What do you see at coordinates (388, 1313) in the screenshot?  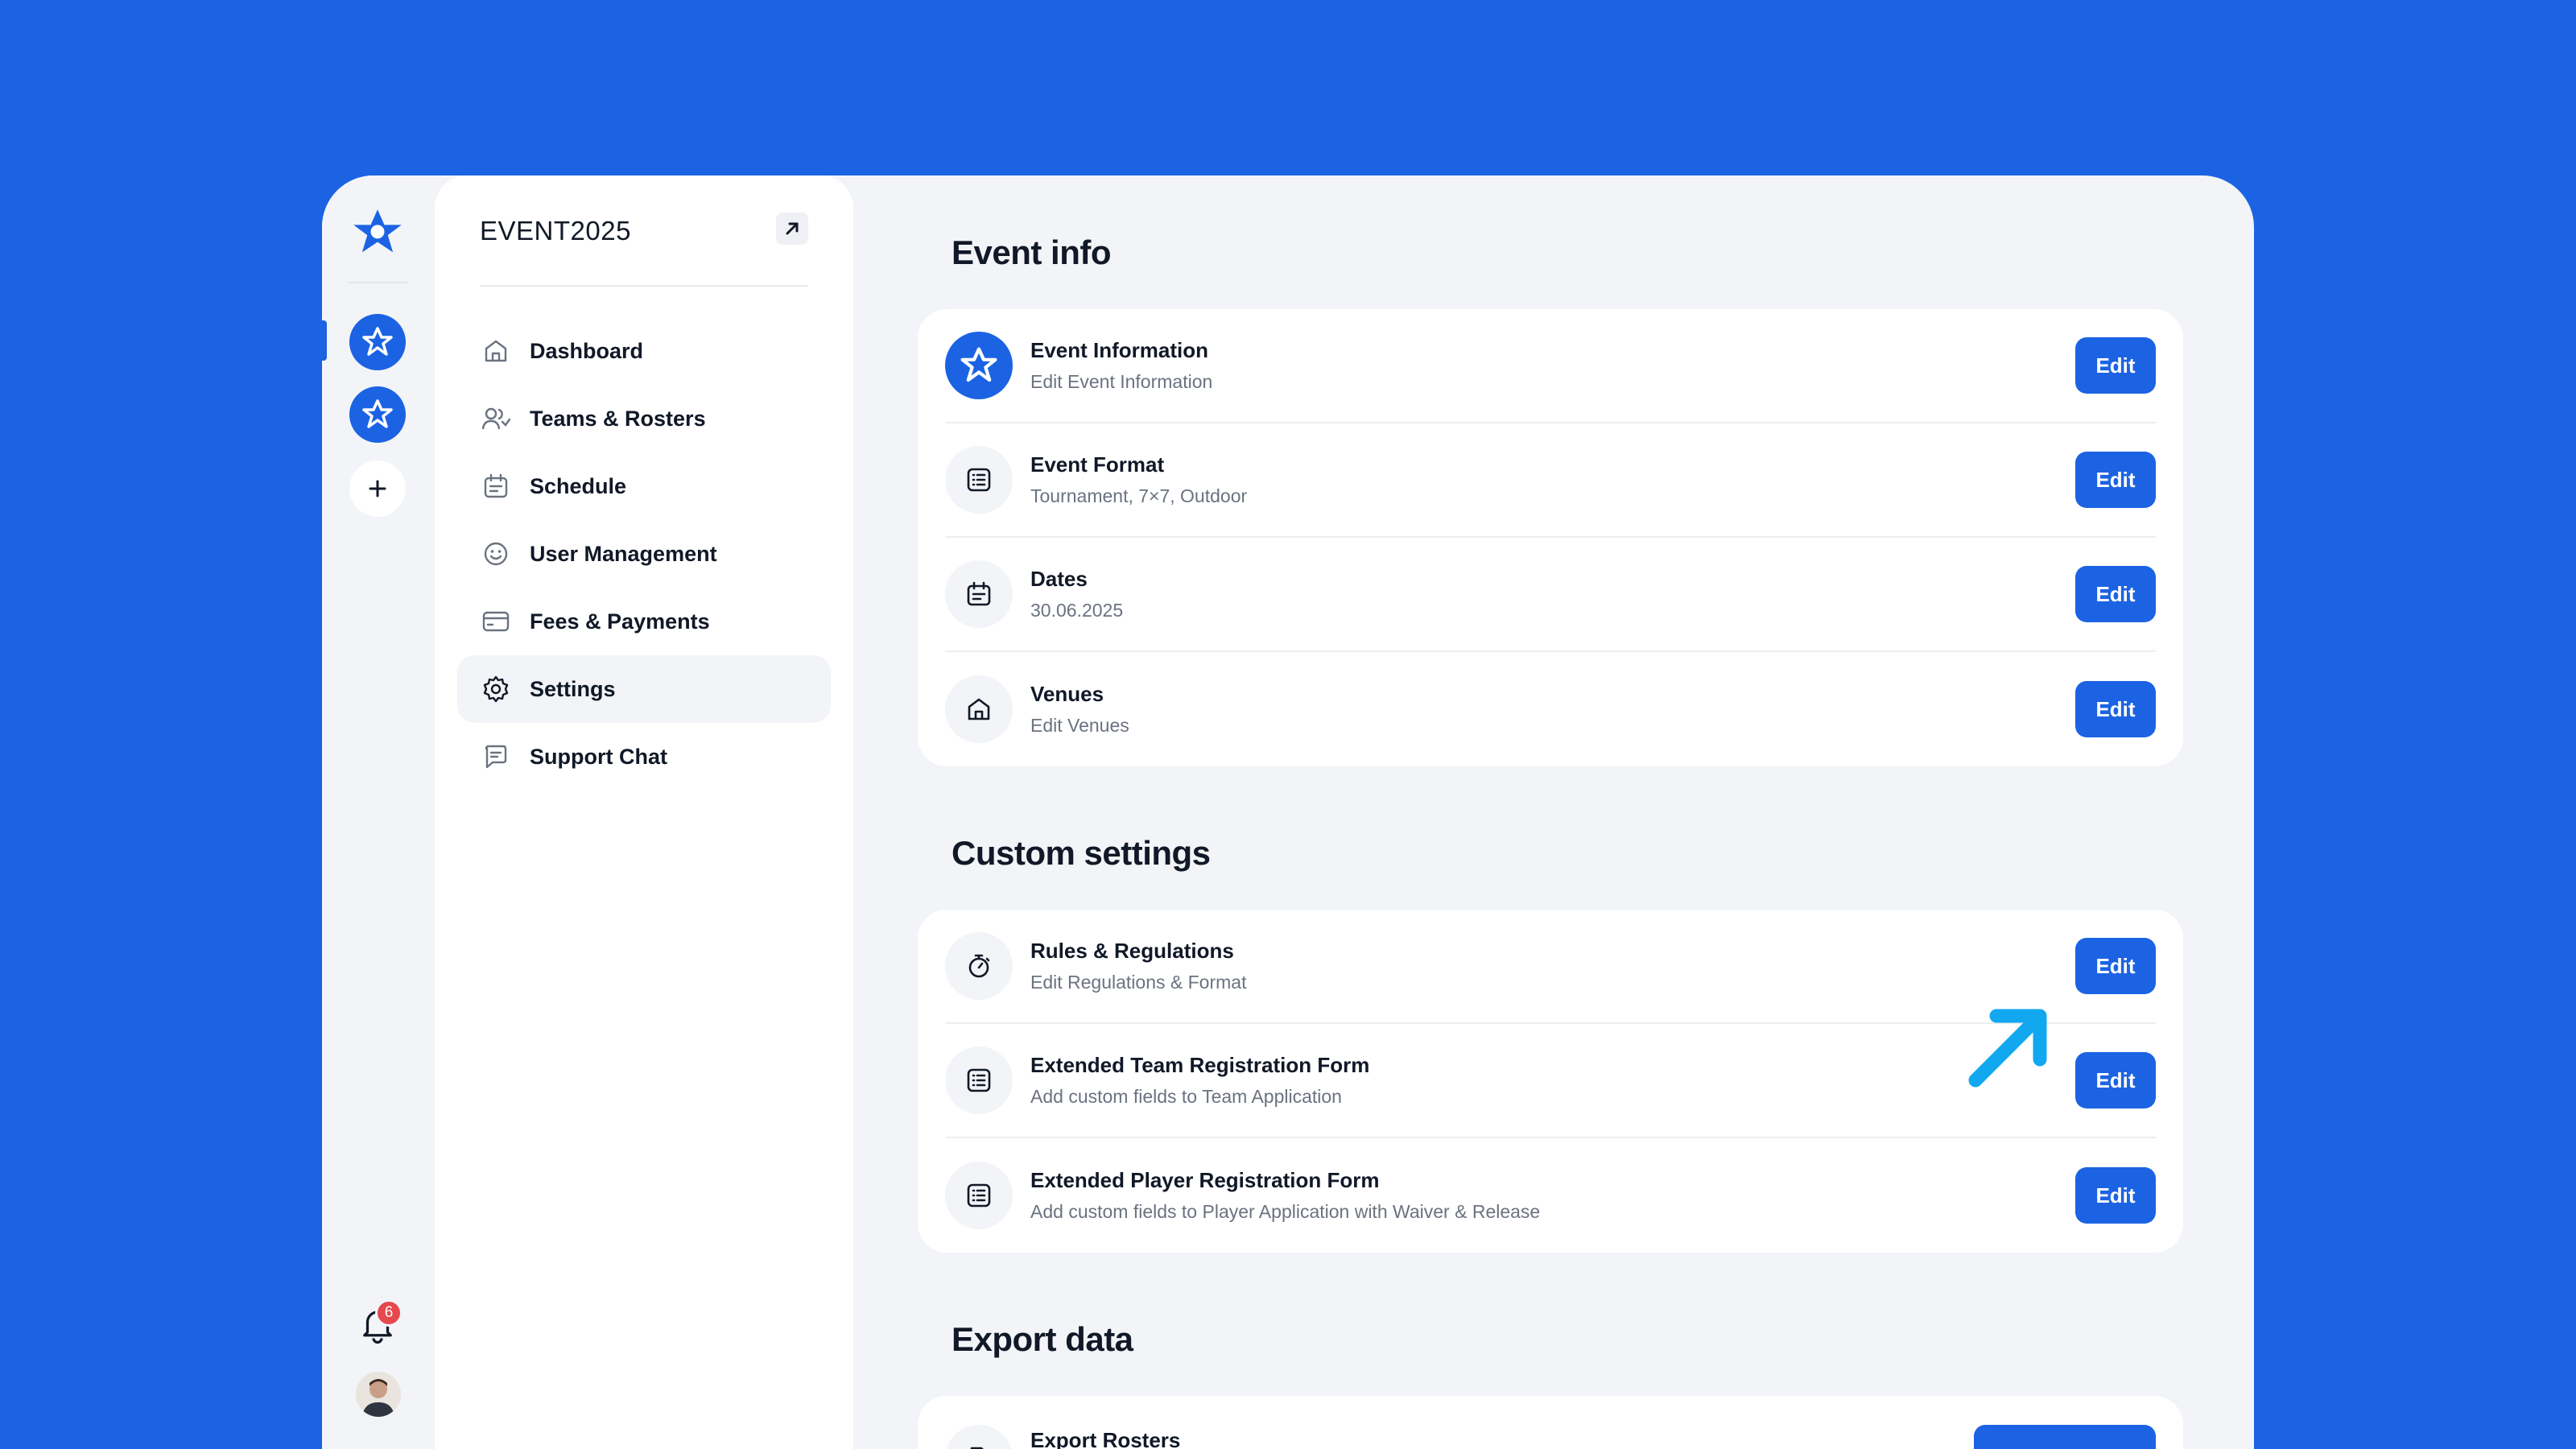 I see `notification-badge: 6` at bounding box center [388, 1313].